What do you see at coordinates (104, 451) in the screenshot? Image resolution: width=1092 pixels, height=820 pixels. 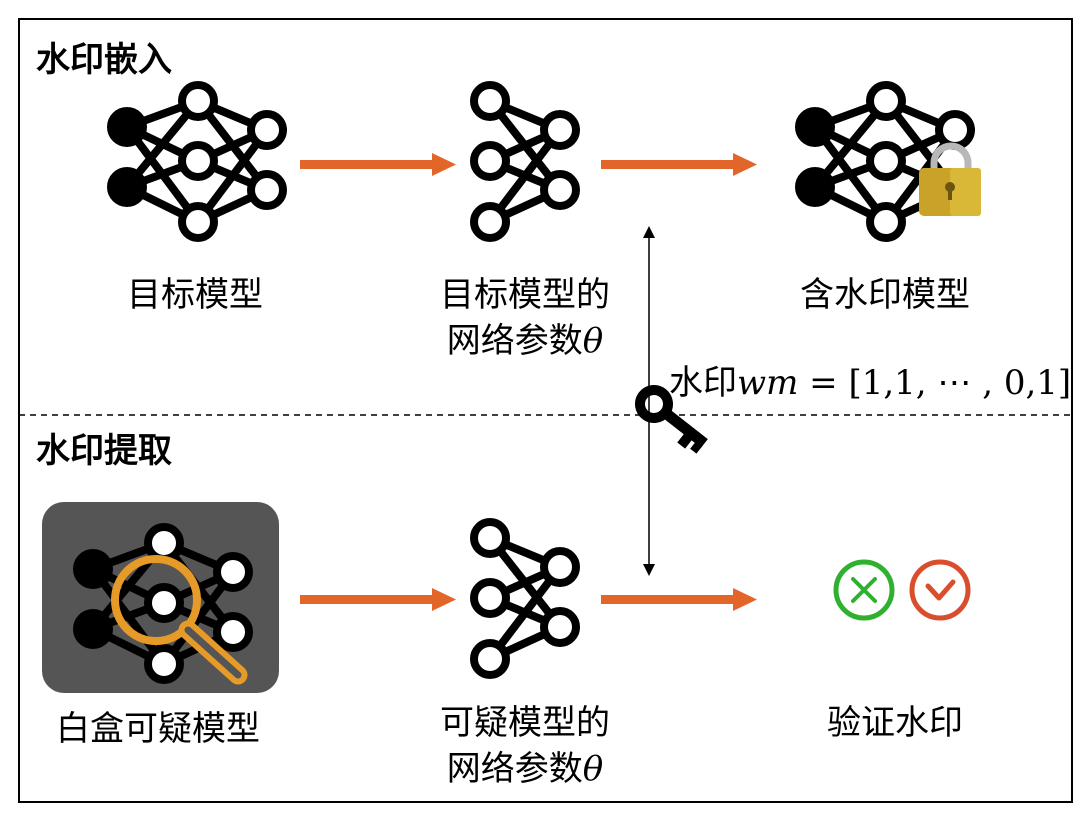 I see `section-title-extract: 水印提取` at bounding box center [104, 451].